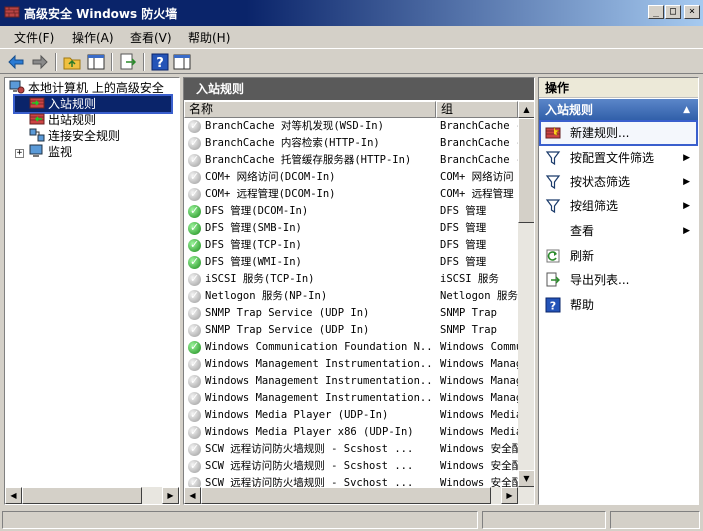 This screenshot has width=703, height=531. Describe the element at coordinates (351, 279) in the screenshot. I see `rule-row: iSCSI 服务(TCP-In) iSCSI 服务` at that location.